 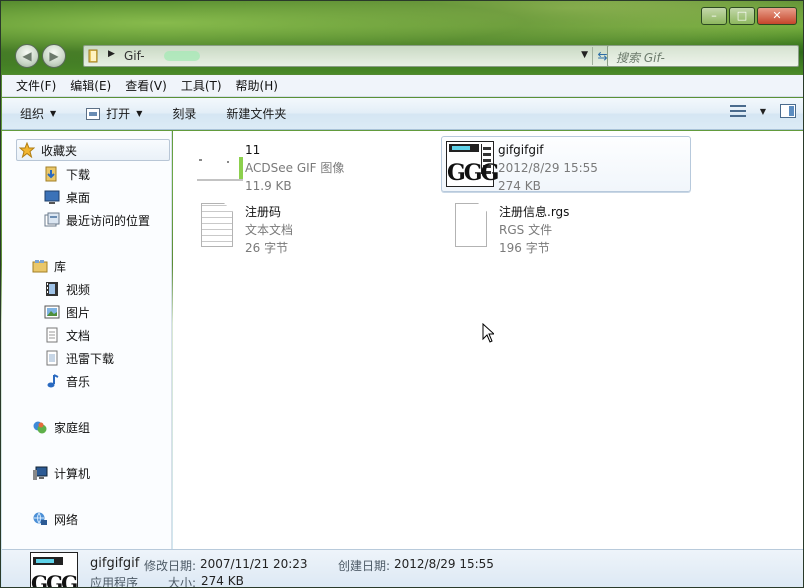 I want to click on organize-button: 组织 ▼, so click(x=38, y=113).